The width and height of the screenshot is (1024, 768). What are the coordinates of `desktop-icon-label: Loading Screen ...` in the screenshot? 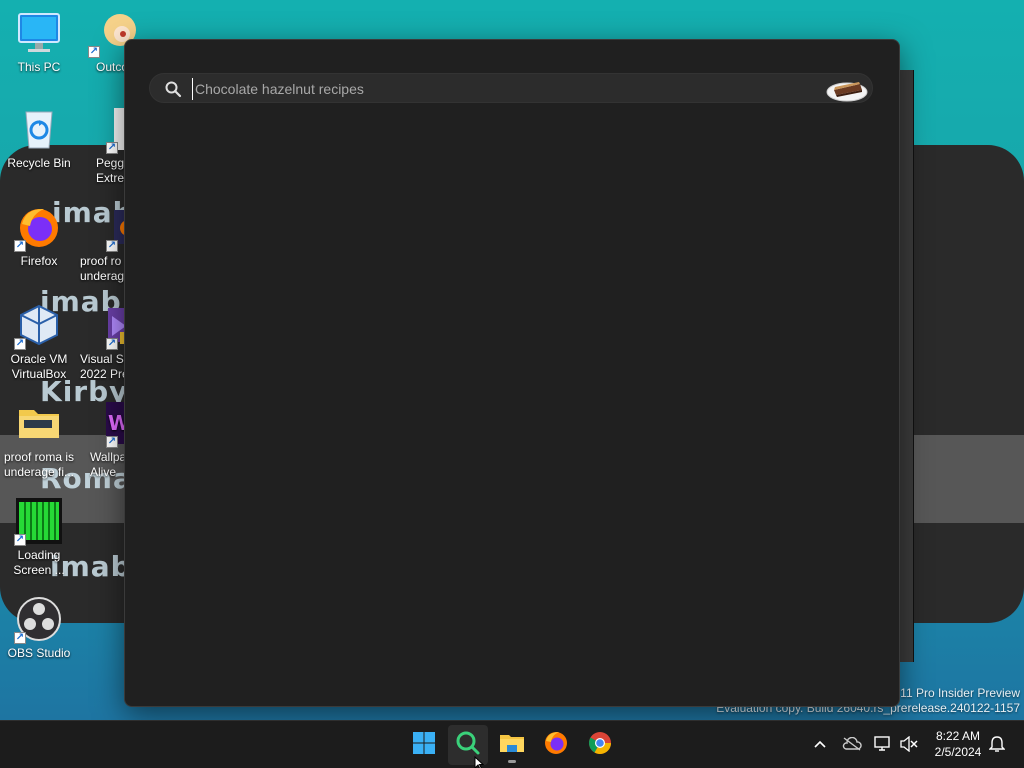 It's located at (39, 562).